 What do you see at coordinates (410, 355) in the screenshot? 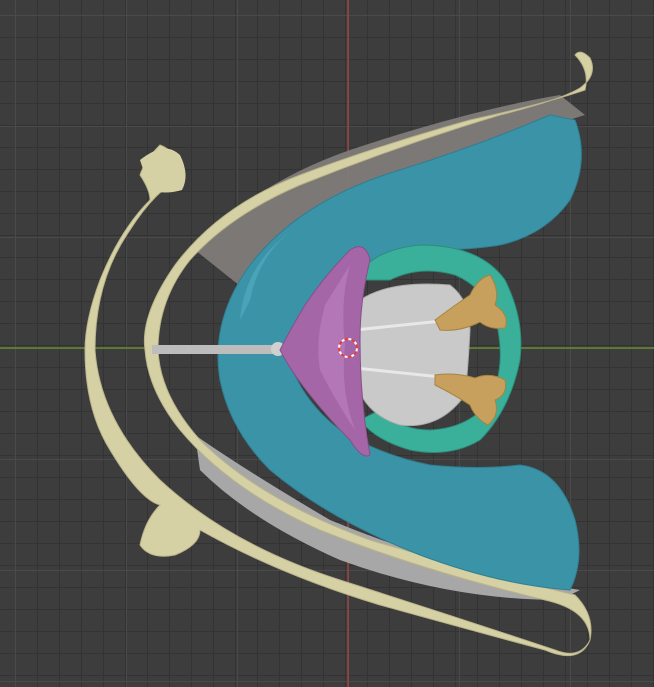
I see `vocal-folds` at bounding box center [410, 355].